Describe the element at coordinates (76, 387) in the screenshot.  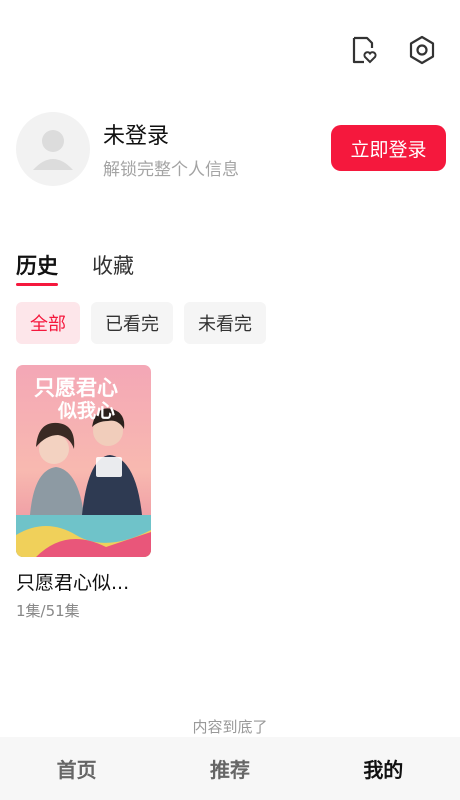
I see `poster-title-line1: 只愿君心` at that location.